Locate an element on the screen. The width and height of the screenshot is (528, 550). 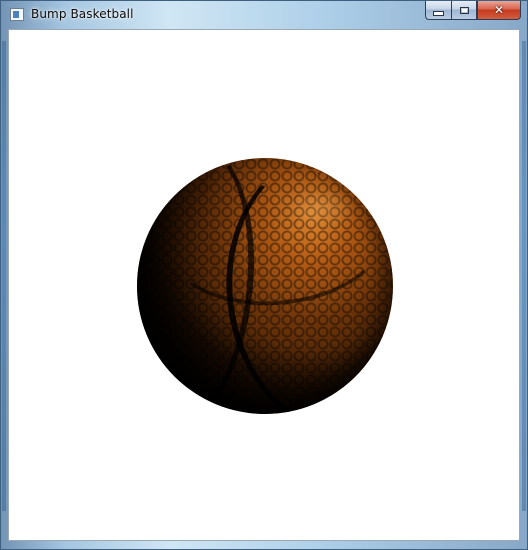
close-button: ✕ is located at coordinates (499, 10).